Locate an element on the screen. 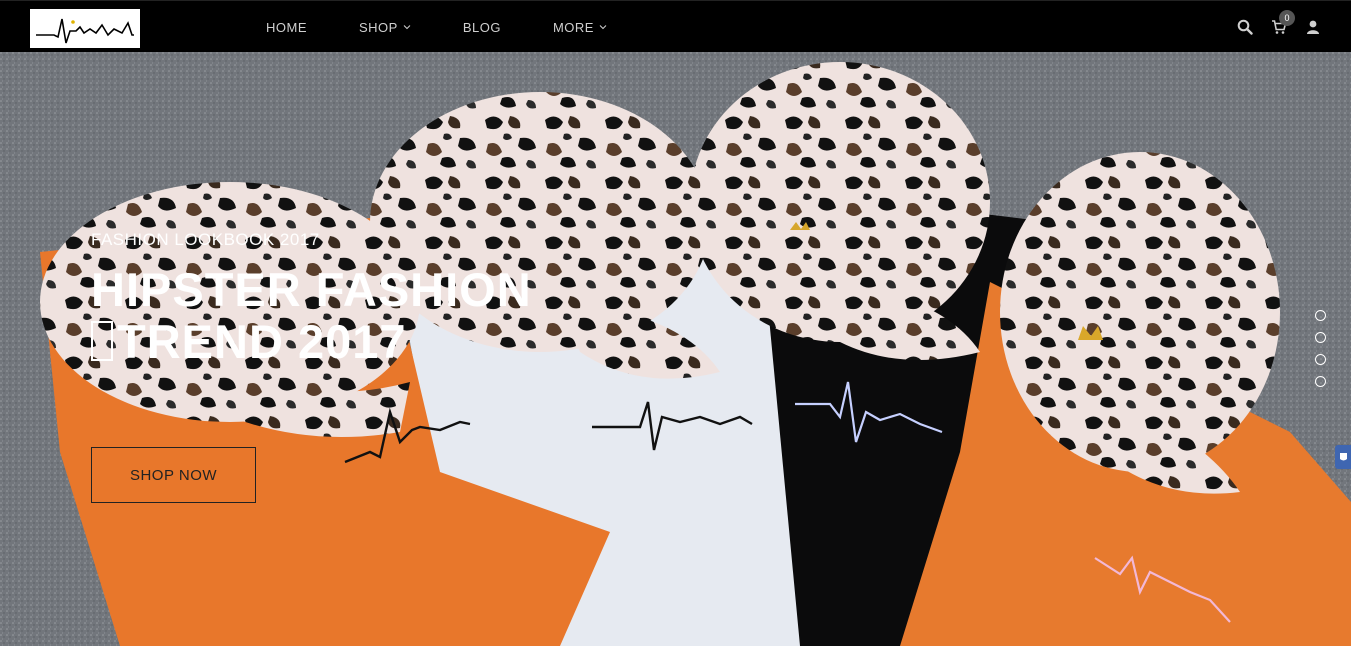  heartbeat-signature-logo-icon is located at coordinates (85, 31).